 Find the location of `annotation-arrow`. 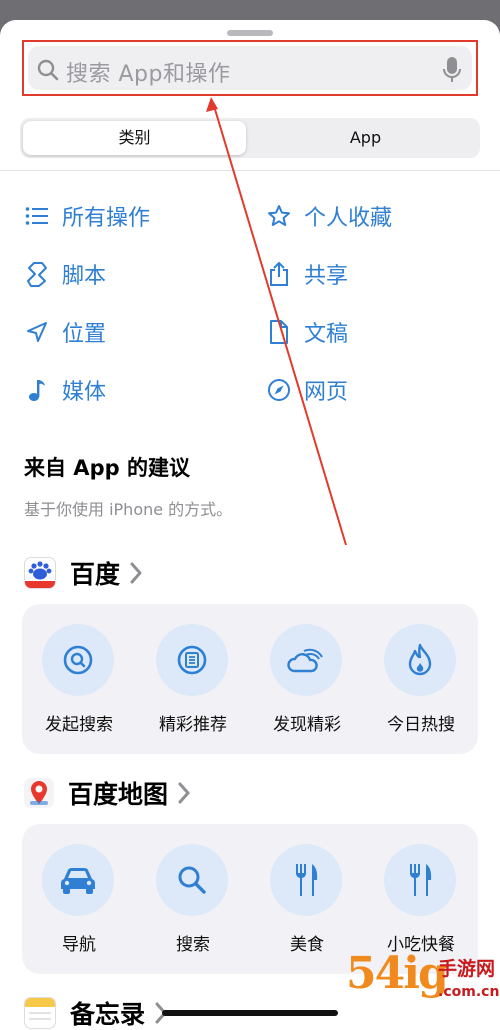

annotation-arrow is located at coordinates (276, 321).